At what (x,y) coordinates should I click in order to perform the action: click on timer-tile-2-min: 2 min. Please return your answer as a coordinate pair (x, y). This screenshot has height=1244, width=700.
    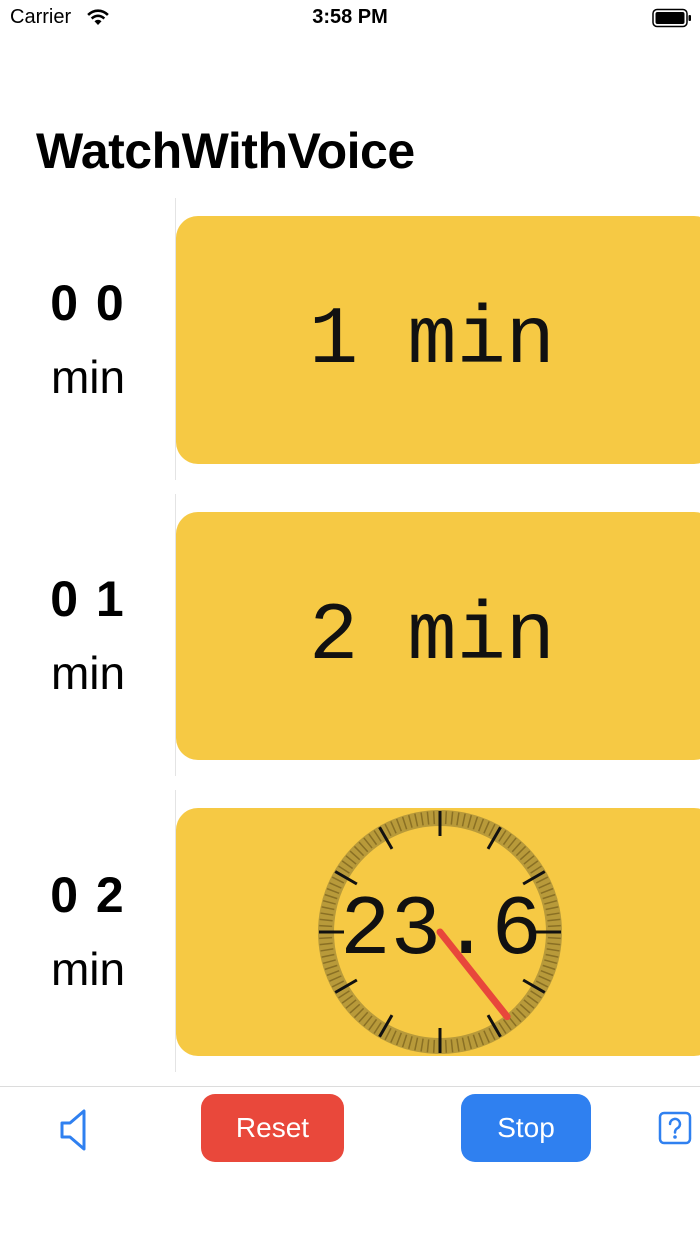
    Looking at the image, I should click on (438, 636).